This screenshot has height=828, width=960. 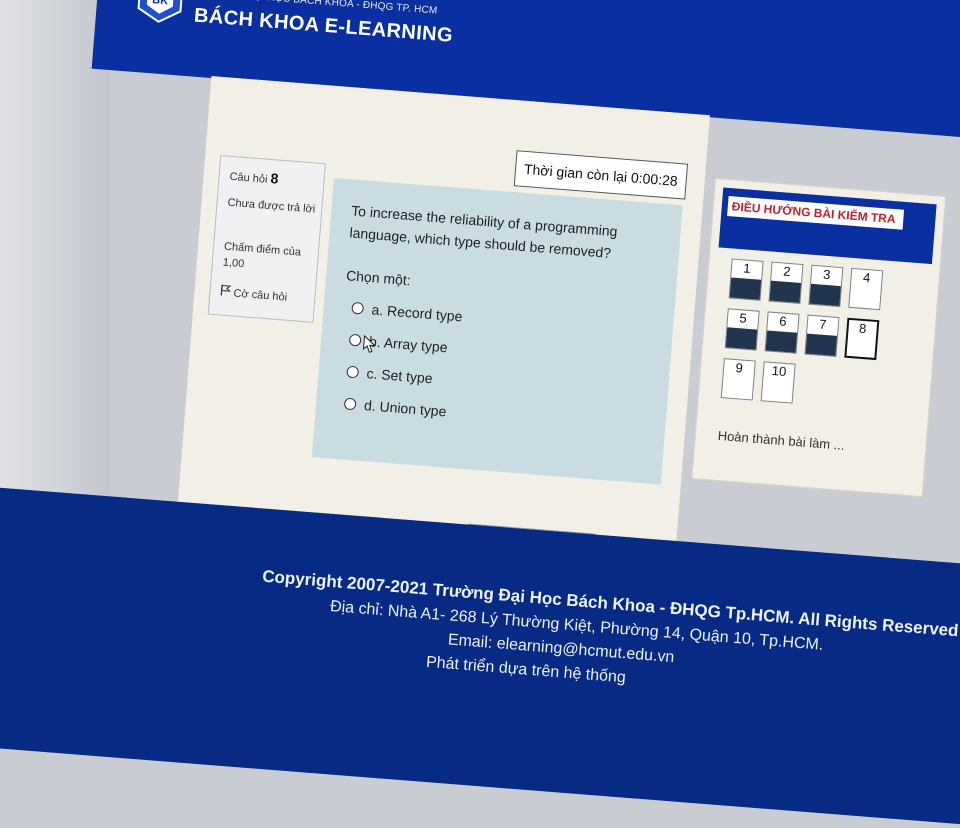 I want to click on logo-text: BK, so click(x=160, y=3).